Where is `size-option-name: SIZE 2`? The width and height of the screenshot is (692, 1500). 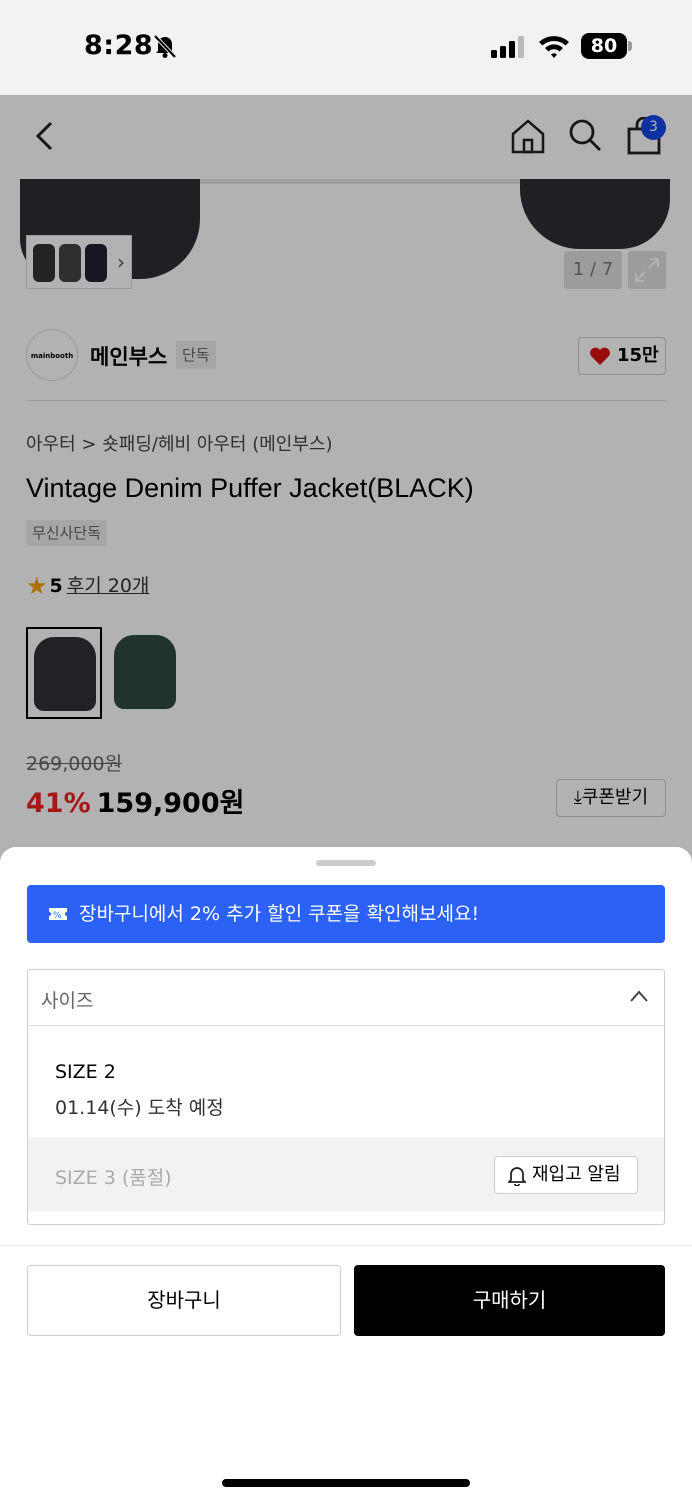 size-option-name: SIZE 2 is located at coordinates (85, 1072).